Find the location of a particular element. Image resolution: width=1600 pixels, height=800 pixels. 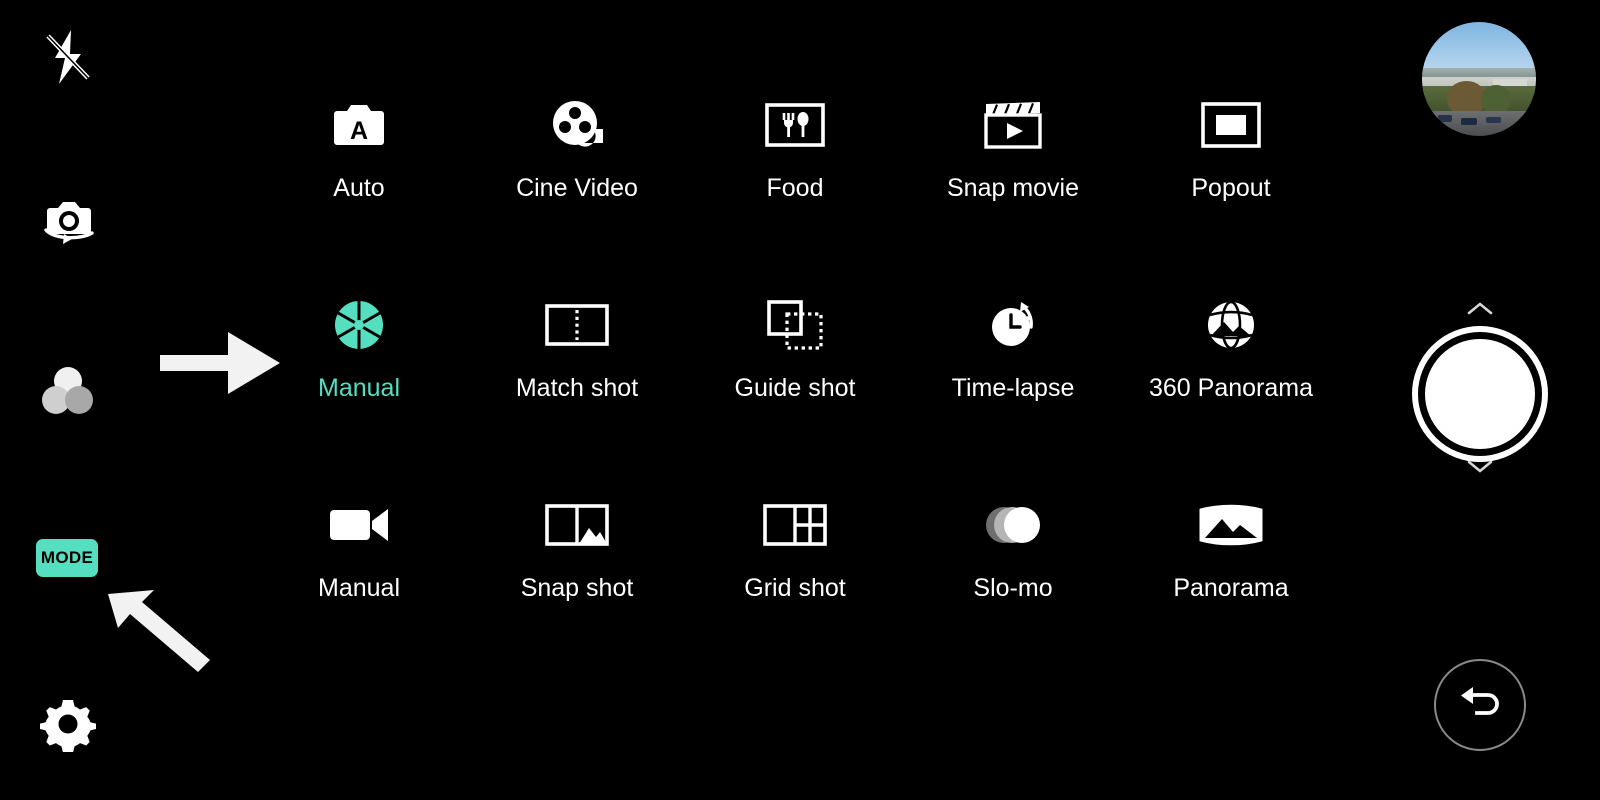

mode-label: Slo-mo is located at coordinates (1013, 588).